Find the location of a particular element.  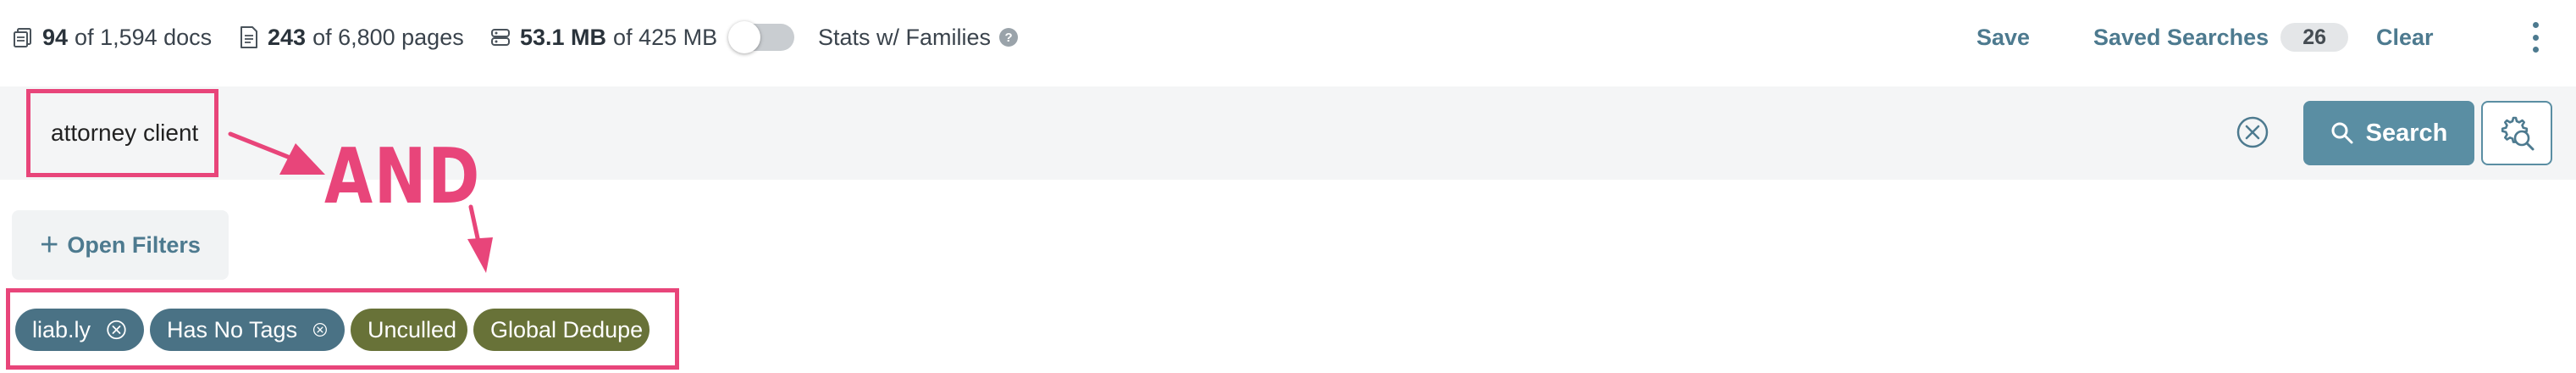

arrow-to-chips-icon is located at coordinates (480, 238).